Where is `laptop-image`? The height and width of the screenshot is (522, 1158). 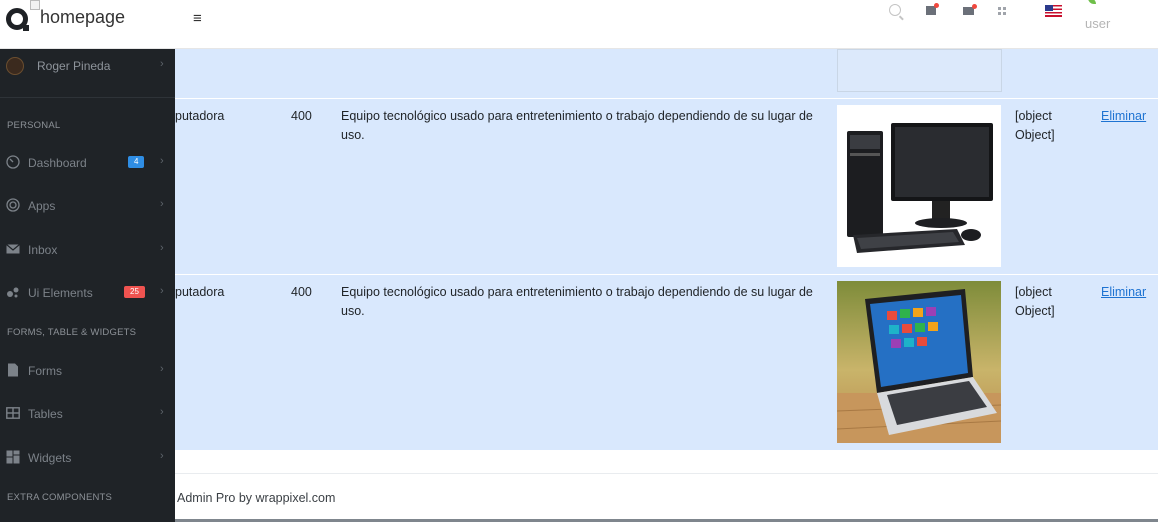 laptop-image is located at coordinates (919, 362).